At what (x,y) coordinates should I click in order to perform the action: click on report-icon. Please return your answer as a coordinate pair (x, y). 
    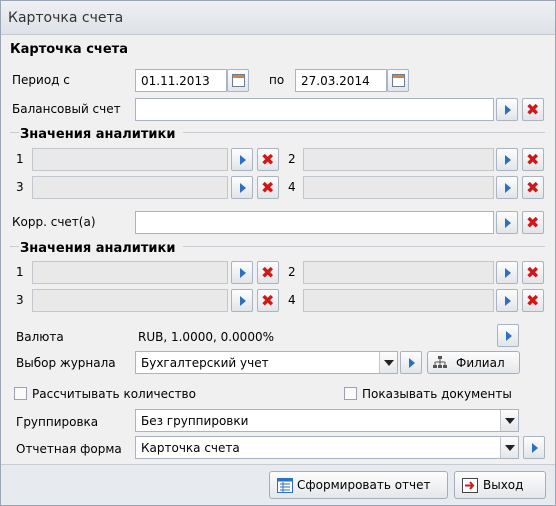
    Looking at the image, I should click on (285, 485).